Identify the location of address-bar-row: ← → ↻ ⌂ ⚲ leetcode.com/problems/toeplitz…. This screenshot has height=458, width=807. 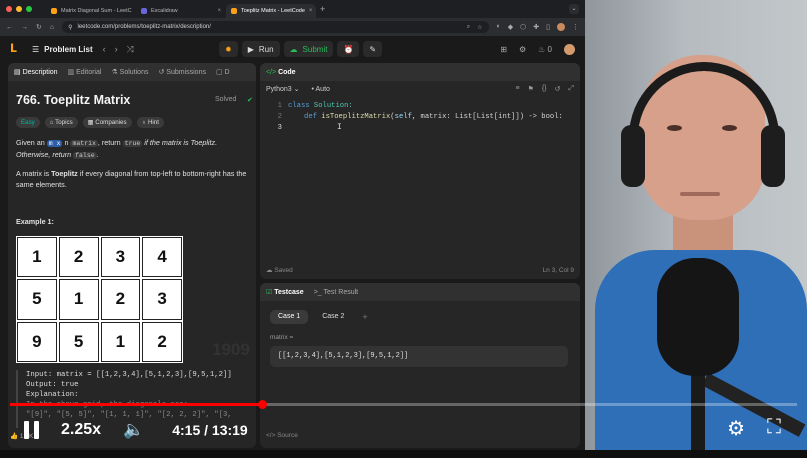
(292, 27).